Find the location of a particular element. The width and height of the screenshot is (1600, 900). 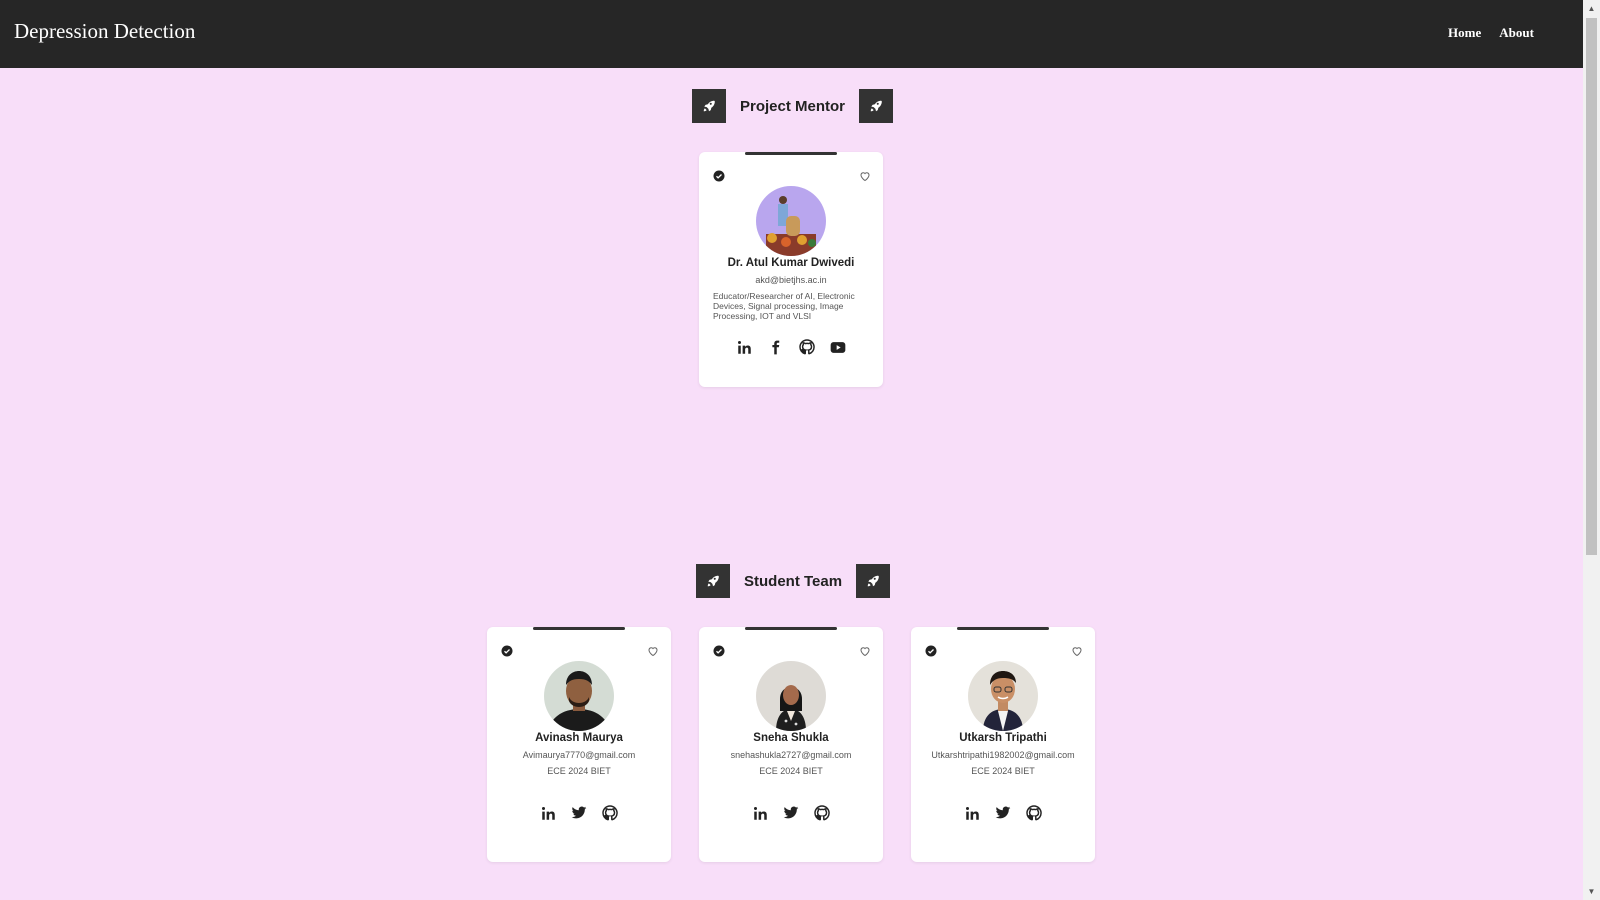

mentor-section-header: Project Mentor is located at coordinates (793, 106).